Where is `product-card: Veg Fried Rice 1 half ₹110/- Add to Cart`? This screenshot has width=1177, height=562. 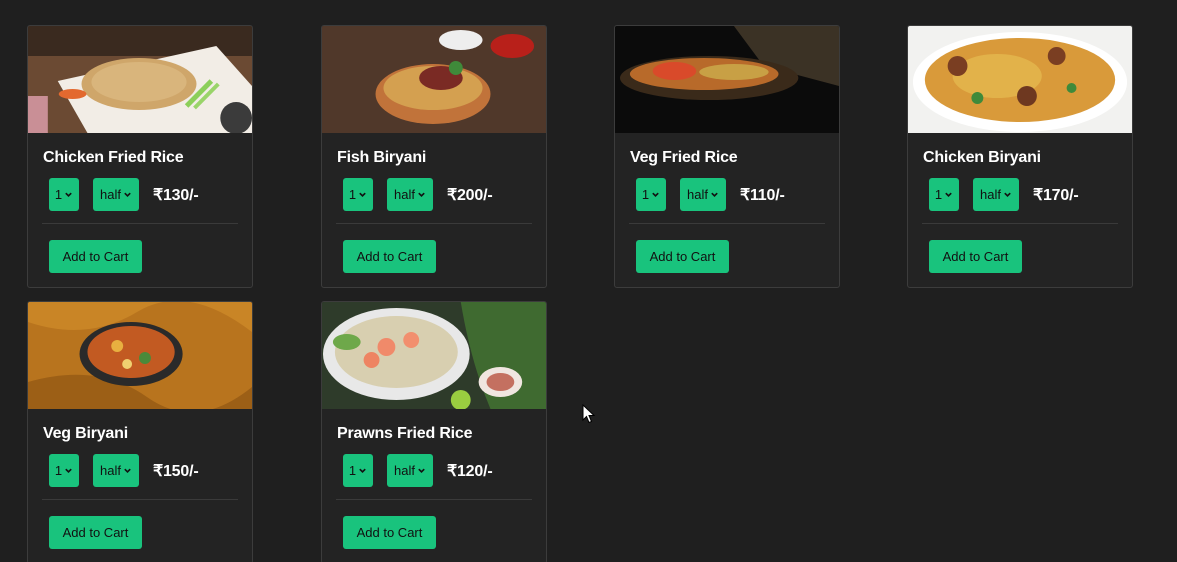 product-card: Veg Fried Rice 1 half ₹110/- Add to Cart is located at coordinates (727, 156).